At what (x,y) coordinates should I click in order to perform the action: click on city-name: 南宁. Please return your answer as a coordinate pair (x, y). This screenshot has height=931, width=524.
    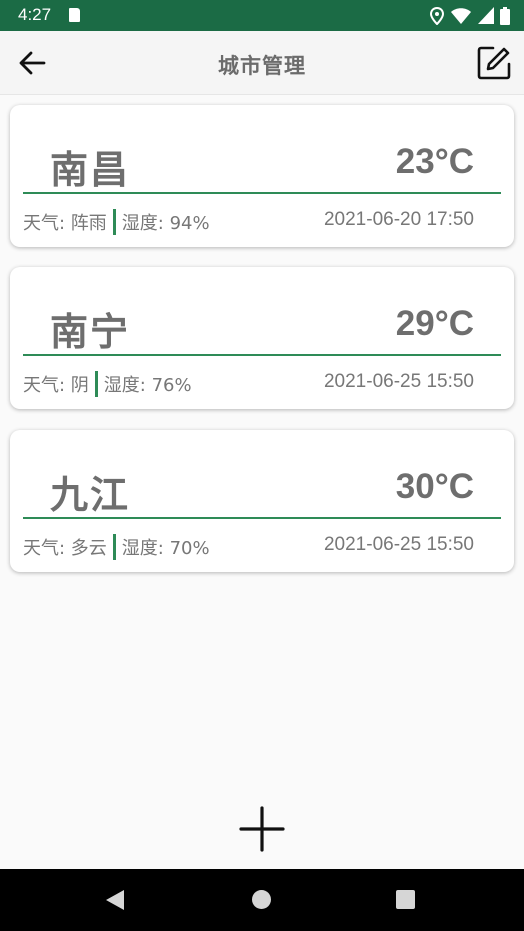
    Looking at the image, I should click on (90, 332).